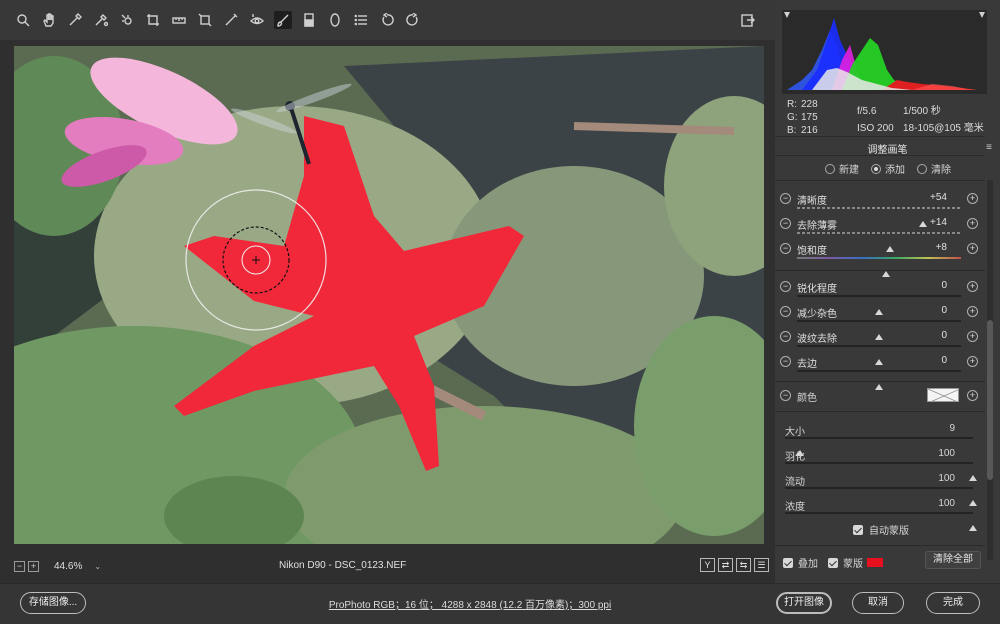 Image resolution: width=1000 pixels, height=624 pixels. Describe the element at coordinates (888, 168) in the screenshot. I see `mode-add: 添加` at that location.